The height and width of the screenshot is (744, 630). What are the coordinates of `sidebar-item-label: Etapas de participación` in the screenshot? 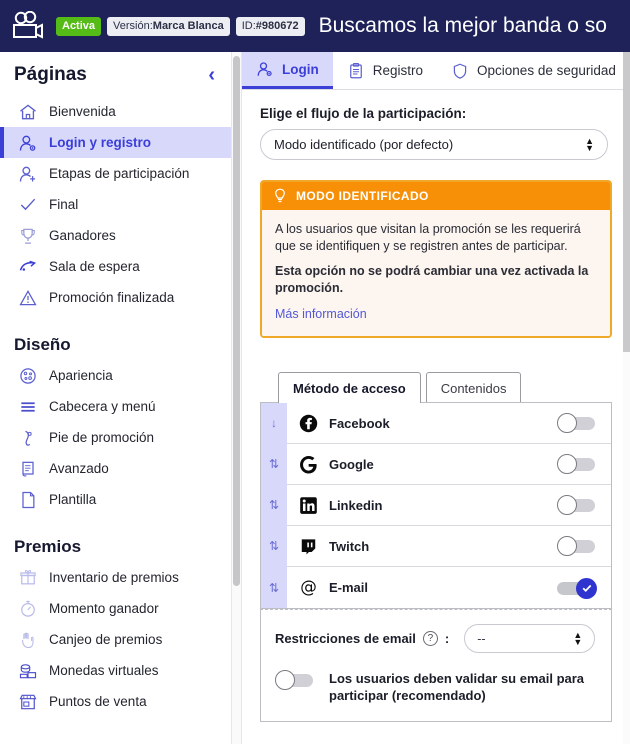 It's located at (119, 173).